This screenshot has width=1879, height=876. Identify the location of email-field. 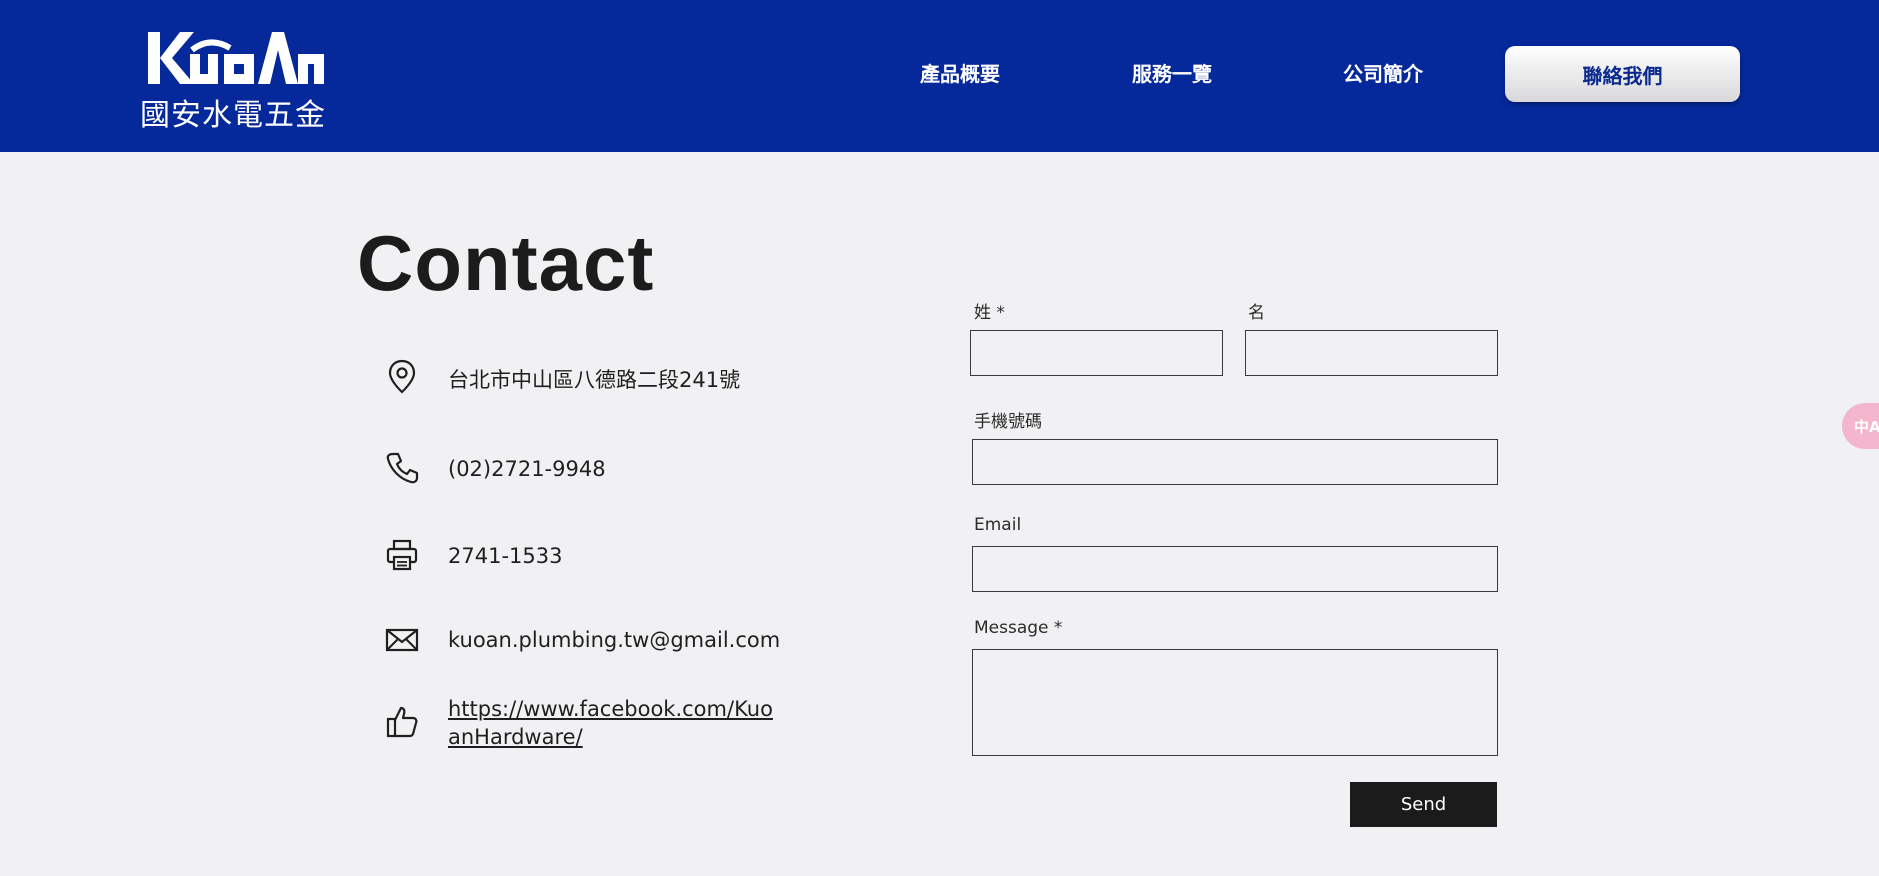
(1235, 569).